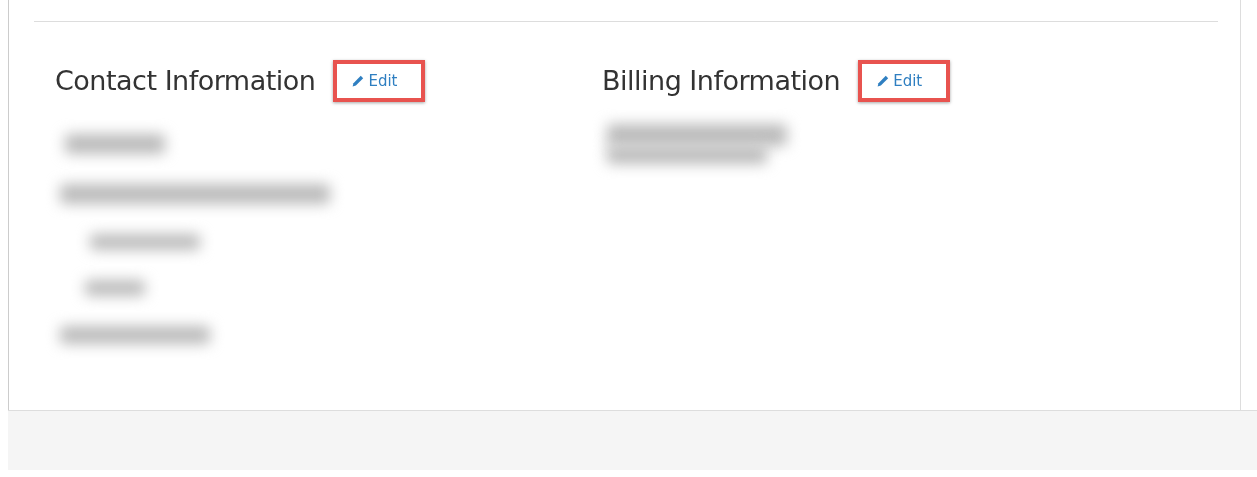  Describe the element at coordinates (721, 81) in the screenshot. I see `section-title: Billing Information` at that location.